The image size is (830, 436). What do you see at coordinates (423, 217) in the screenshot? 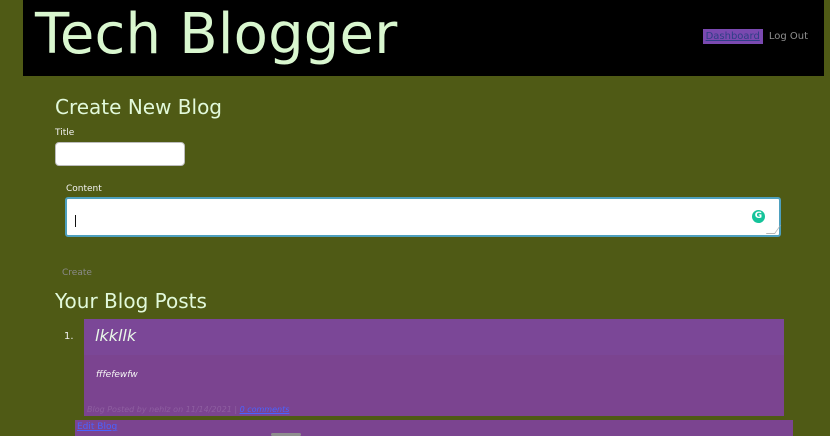
I see `content-textarea: G` at bounding box center [423, 217].